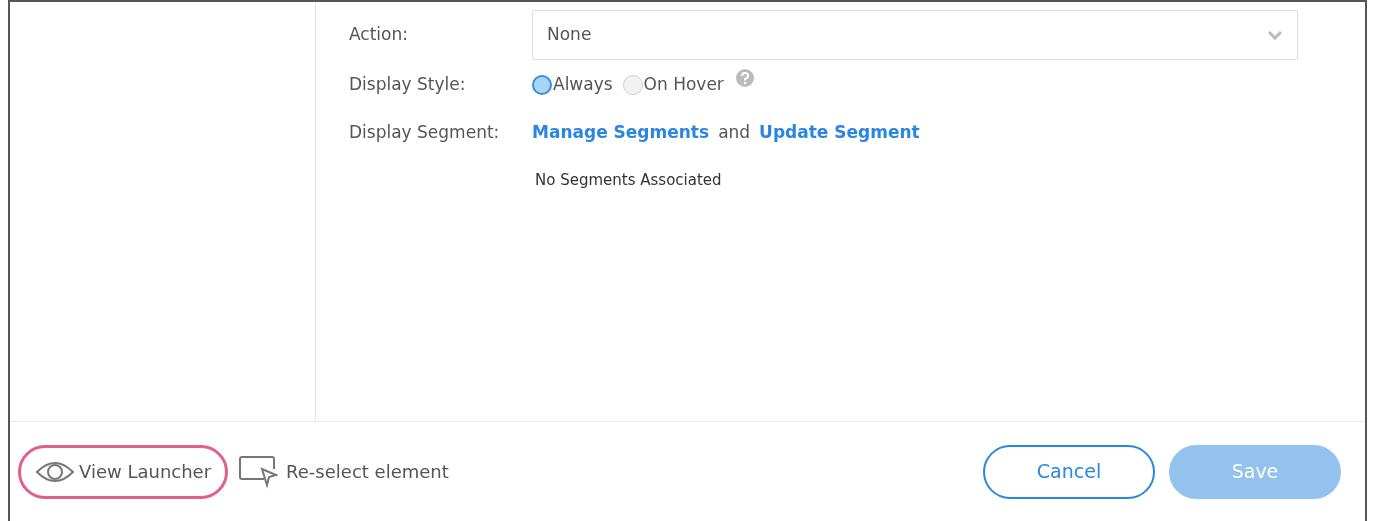  What do you see at coordinates (425, 133) in the screenshot?
I see `field-label: Display Segment:` at bounding box center [425, 133].